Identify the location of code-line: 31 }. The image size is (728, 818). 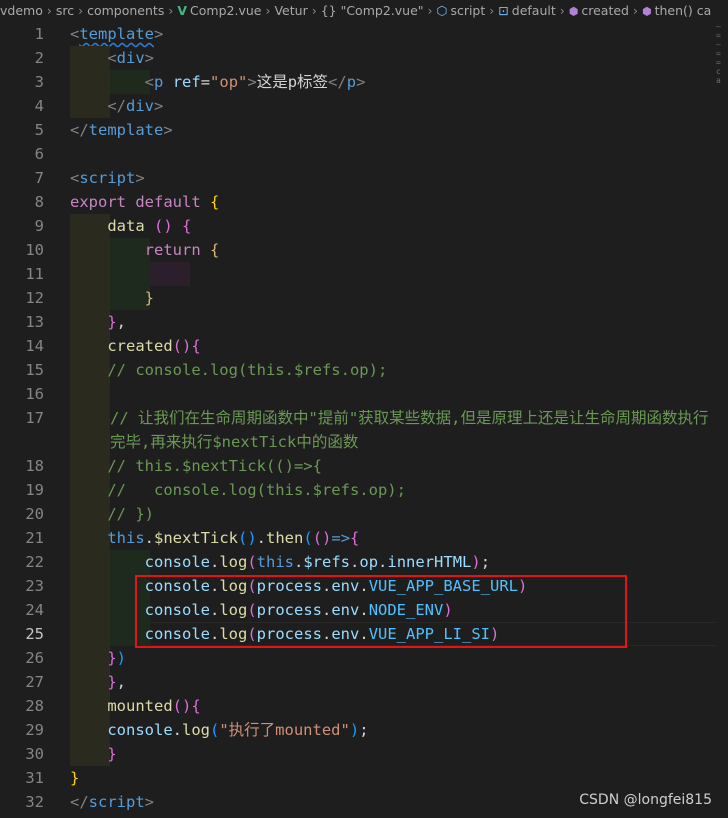
(358, 778).